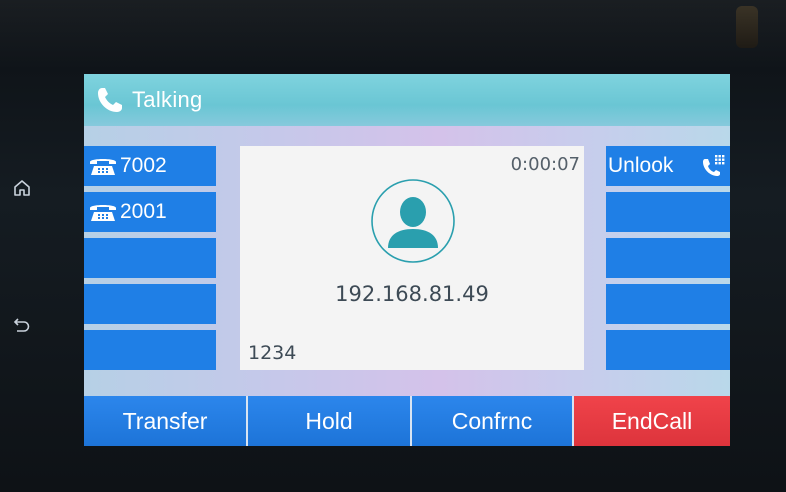 Image resolution: width=786 pixels, height=492 pixels. Describe the element at coordinates (143, 165) in the screenshot. I see `line-key-label: 7002` at that location.